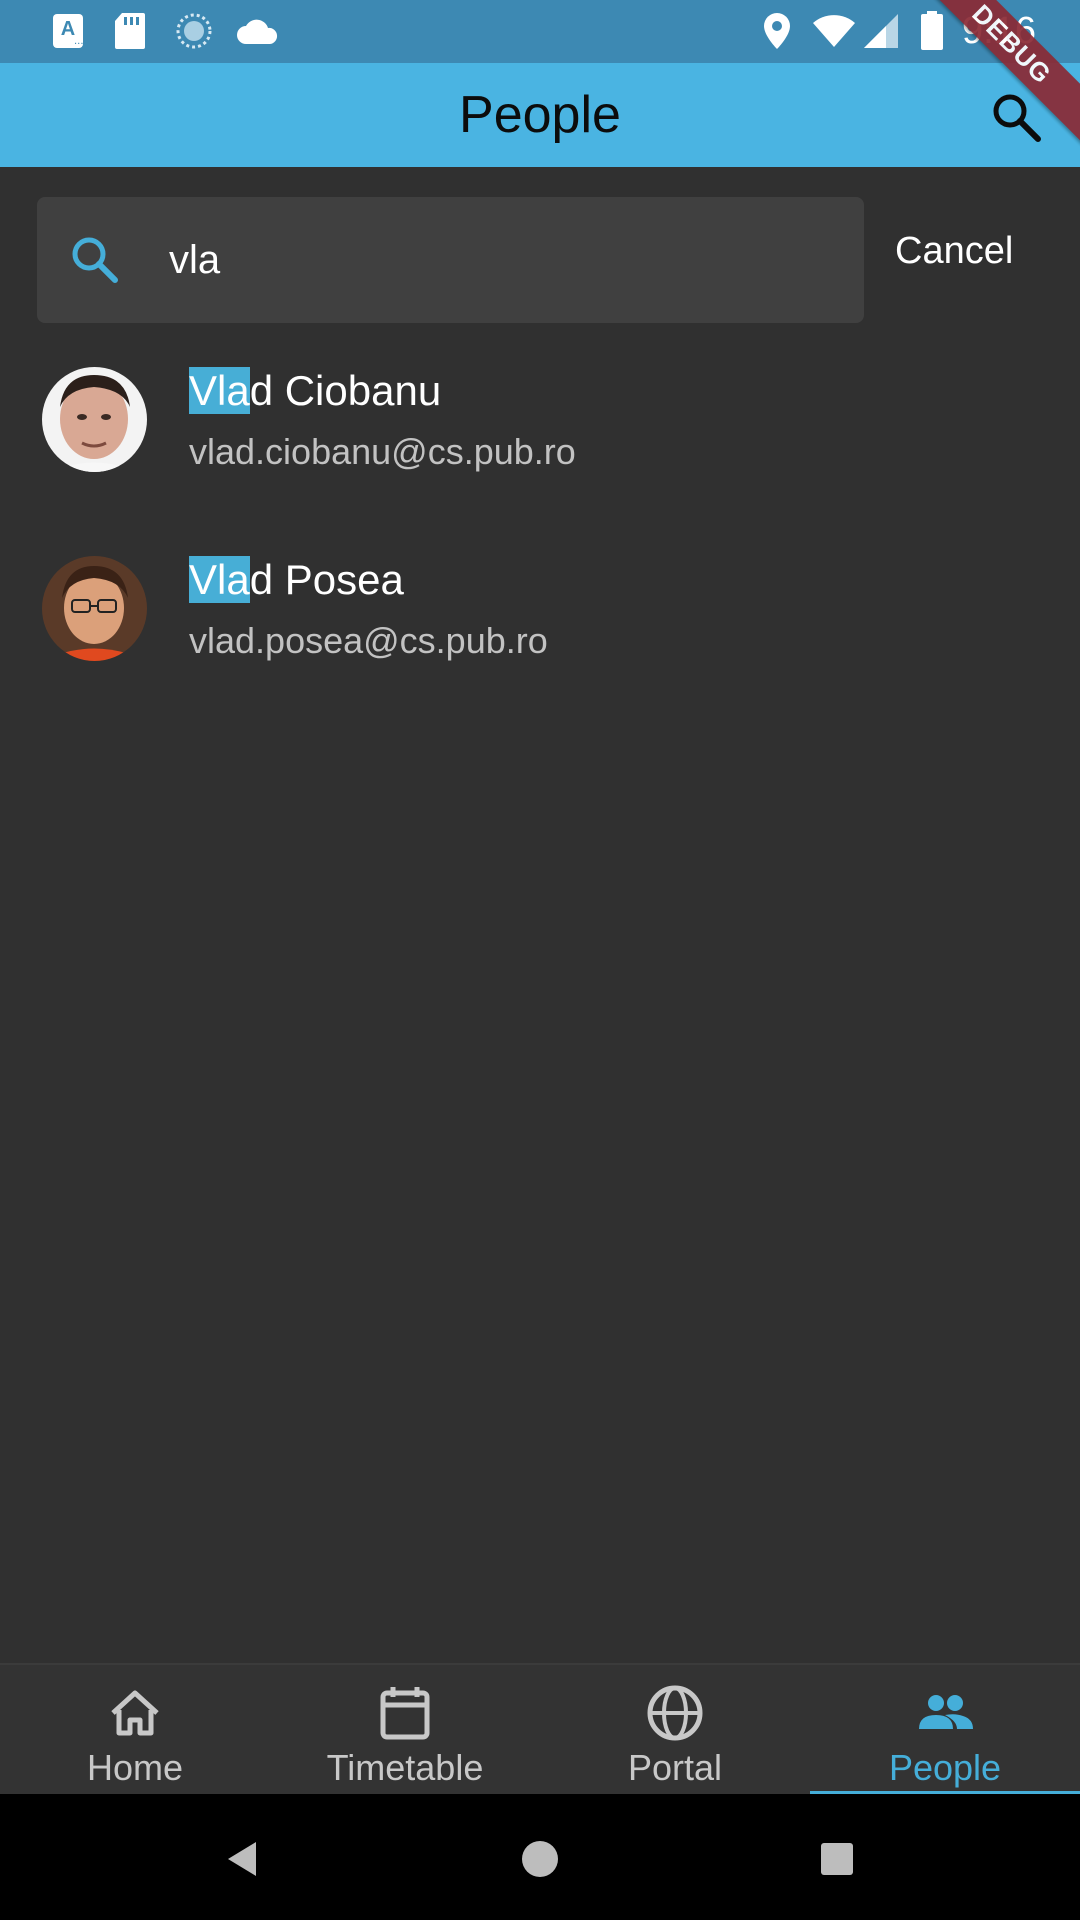 This screenshot has width=1080, height=1920. Describe the element at coordinates (243, 1859) in the screenshot. I see `back-icon` at that location.